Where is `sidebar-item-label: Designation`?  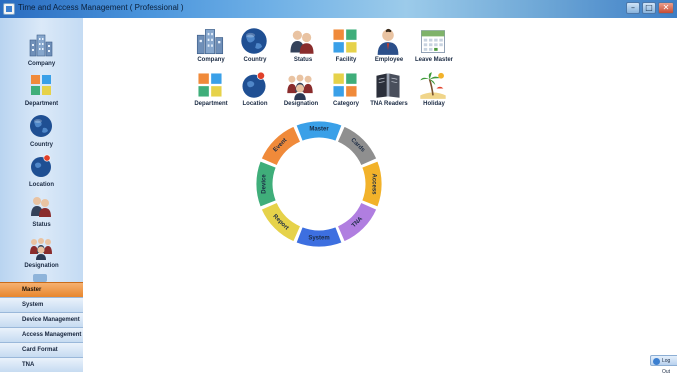
sidebar-item-label: Designation is located at coordinates (41, 266).